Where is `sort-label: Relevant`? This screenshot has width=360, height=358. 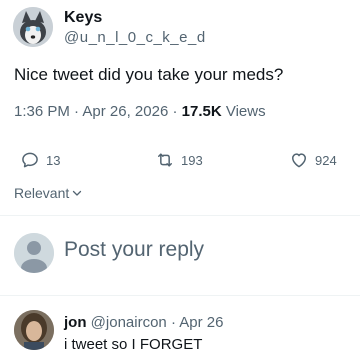 sort-label: Relevant is located at coordinates (42, 193).